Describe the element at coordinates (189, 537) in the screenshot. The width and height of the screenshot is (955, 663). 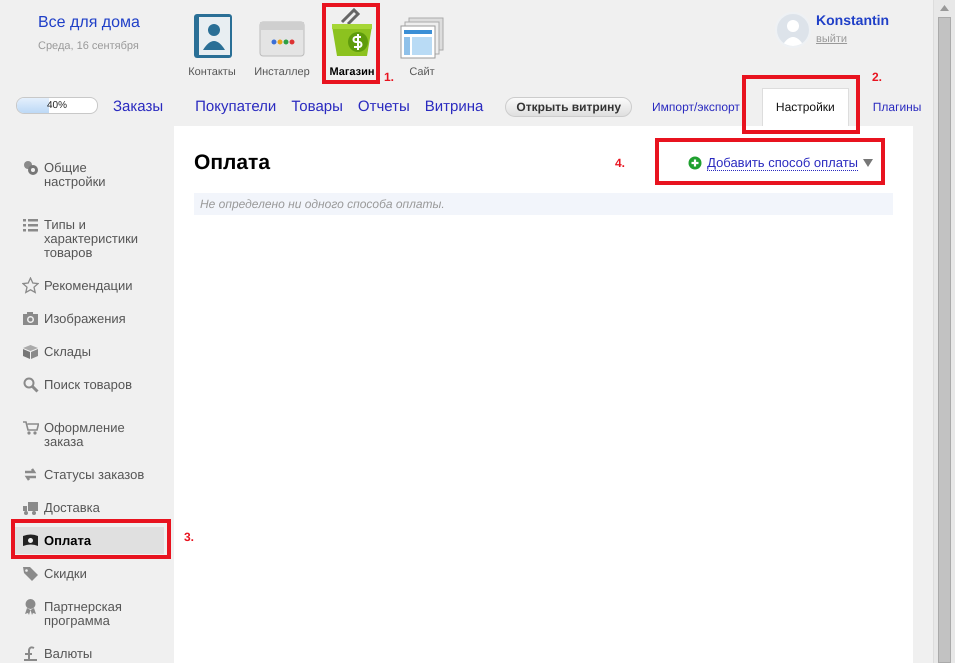
I see `annotation-number: 3.` at that location.